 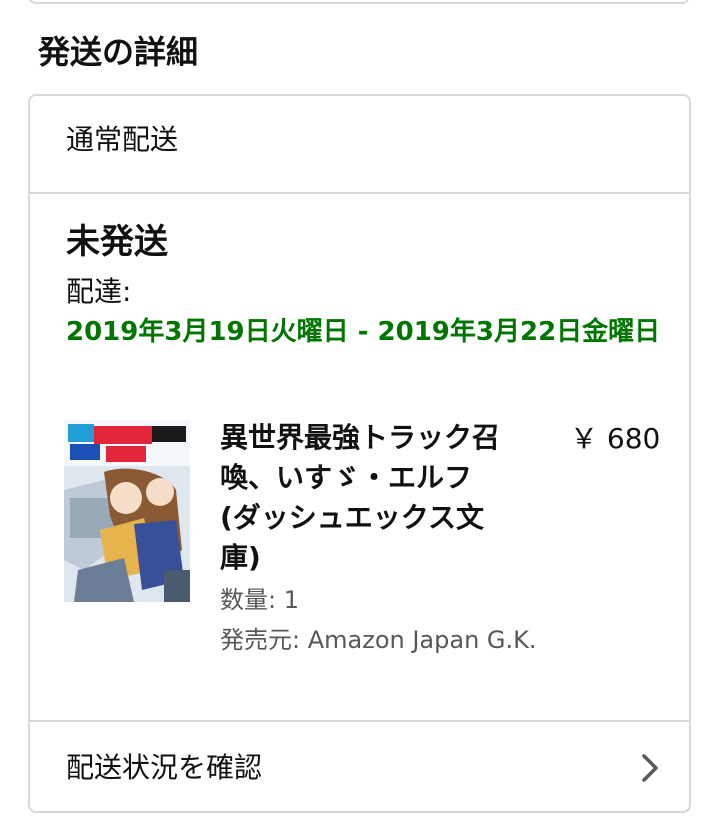 What do you see at coordinates (363, 332) in the screenshot?
I see `delivery-date-range: 2019年3月19日火曜日 - 2019年3月22日金曜日` at bounding box center [363, 332].